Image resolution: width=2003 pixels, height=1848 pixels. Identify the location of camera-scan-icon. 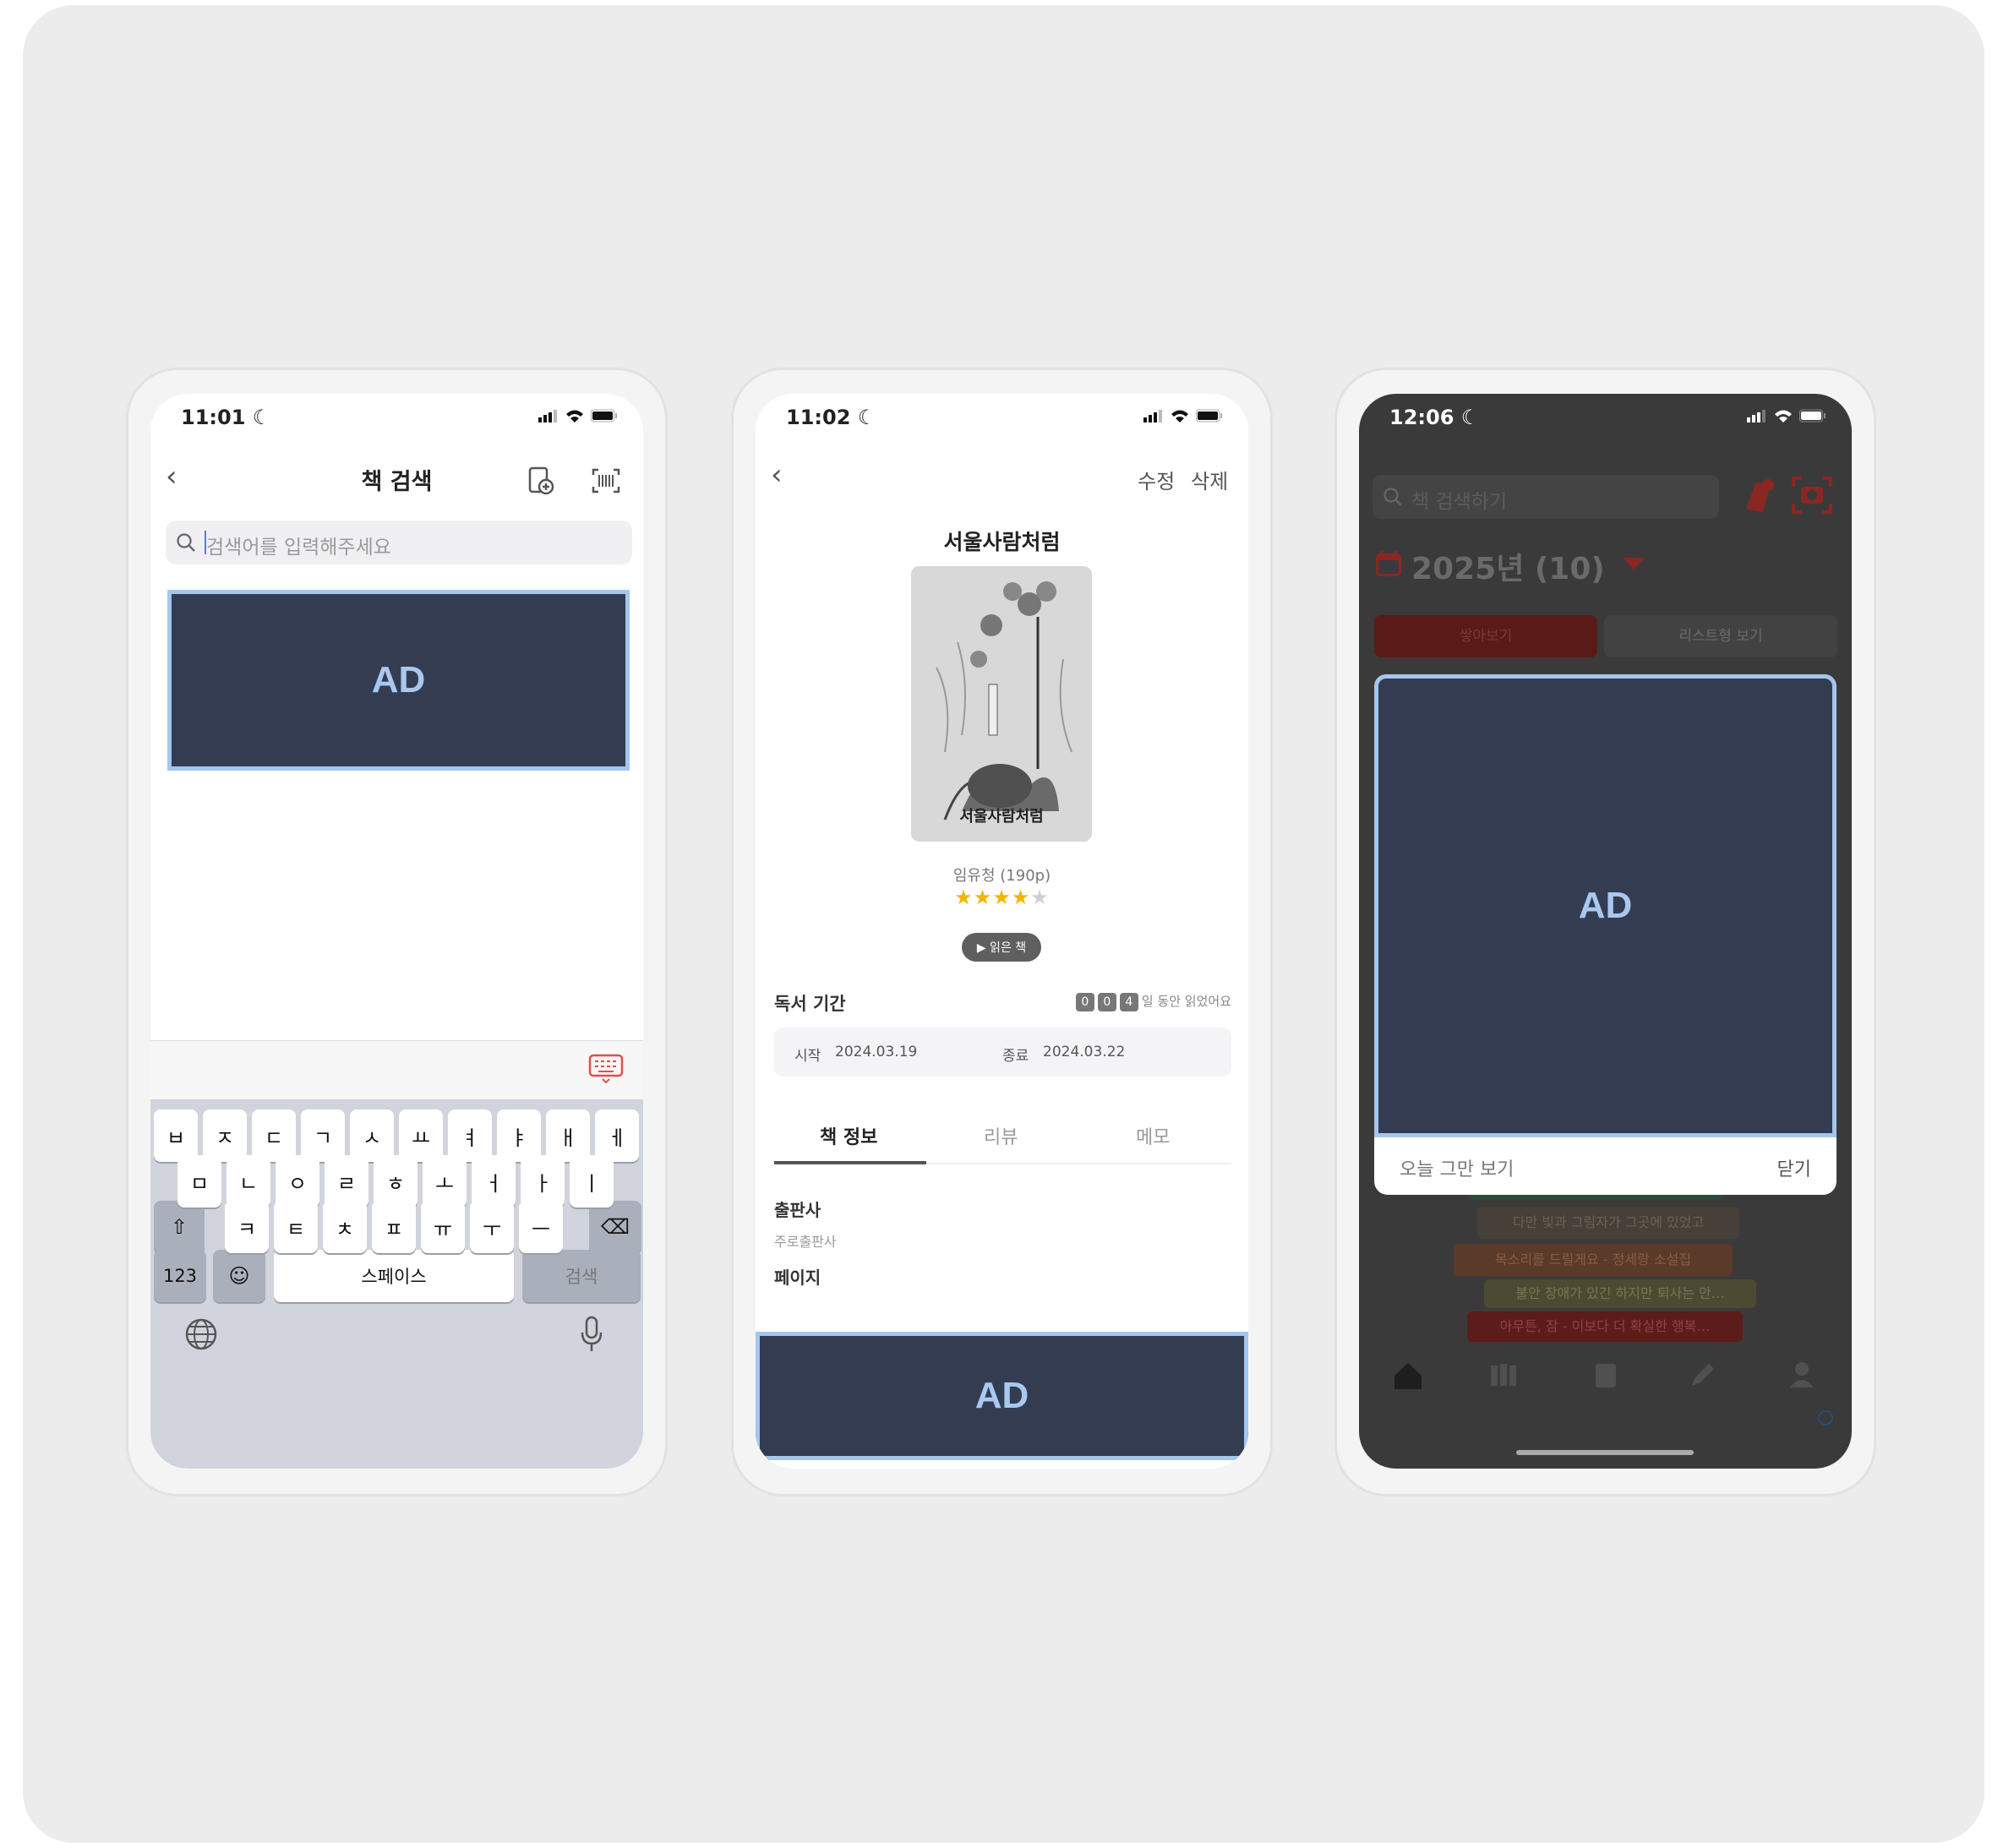
(1812, 495).